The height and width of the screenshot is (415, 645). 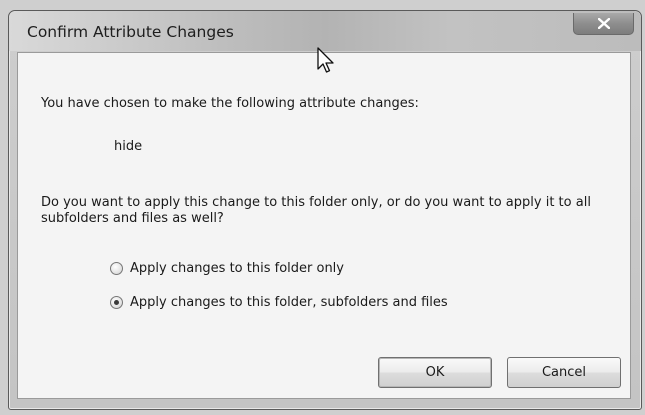 What do you see at coordinates (325, 60) in the screenshot?
I see `mouse-pointer-icon` at bounding box center [325, 60].